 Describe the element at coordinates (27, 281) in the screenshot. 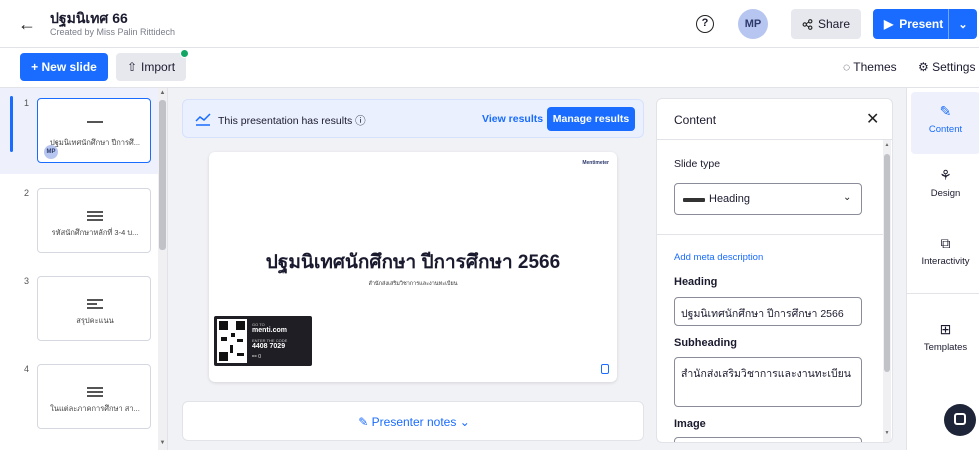

I see `slide-number: 3` at that location.